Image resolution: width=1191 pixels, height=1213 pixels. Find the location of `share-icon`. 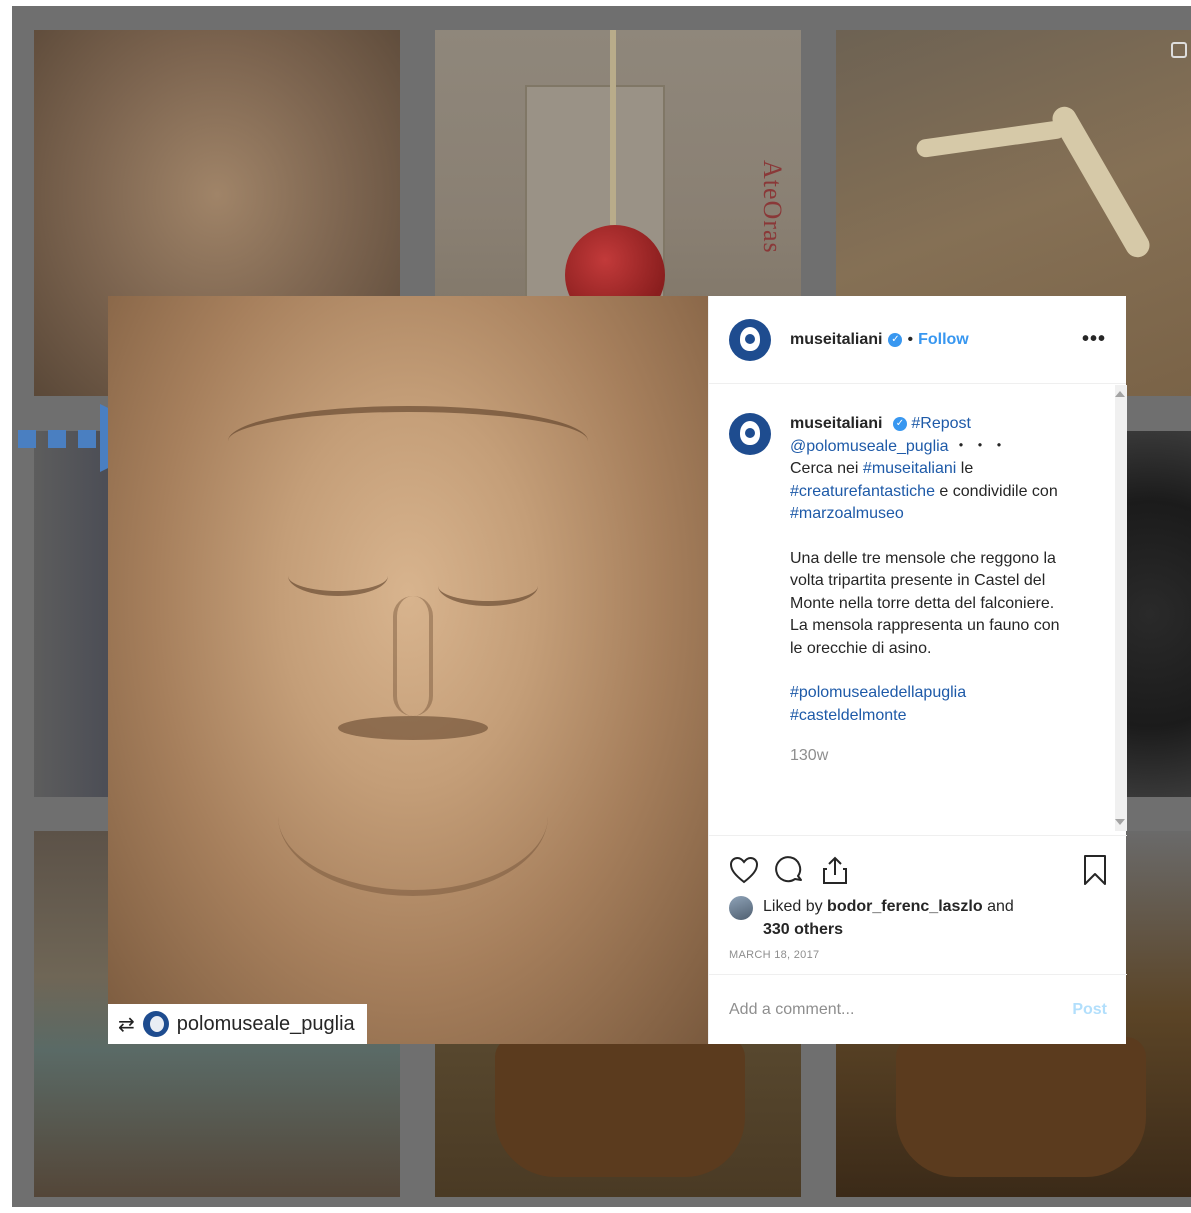

share-icon is located at coordinates (835, 870).